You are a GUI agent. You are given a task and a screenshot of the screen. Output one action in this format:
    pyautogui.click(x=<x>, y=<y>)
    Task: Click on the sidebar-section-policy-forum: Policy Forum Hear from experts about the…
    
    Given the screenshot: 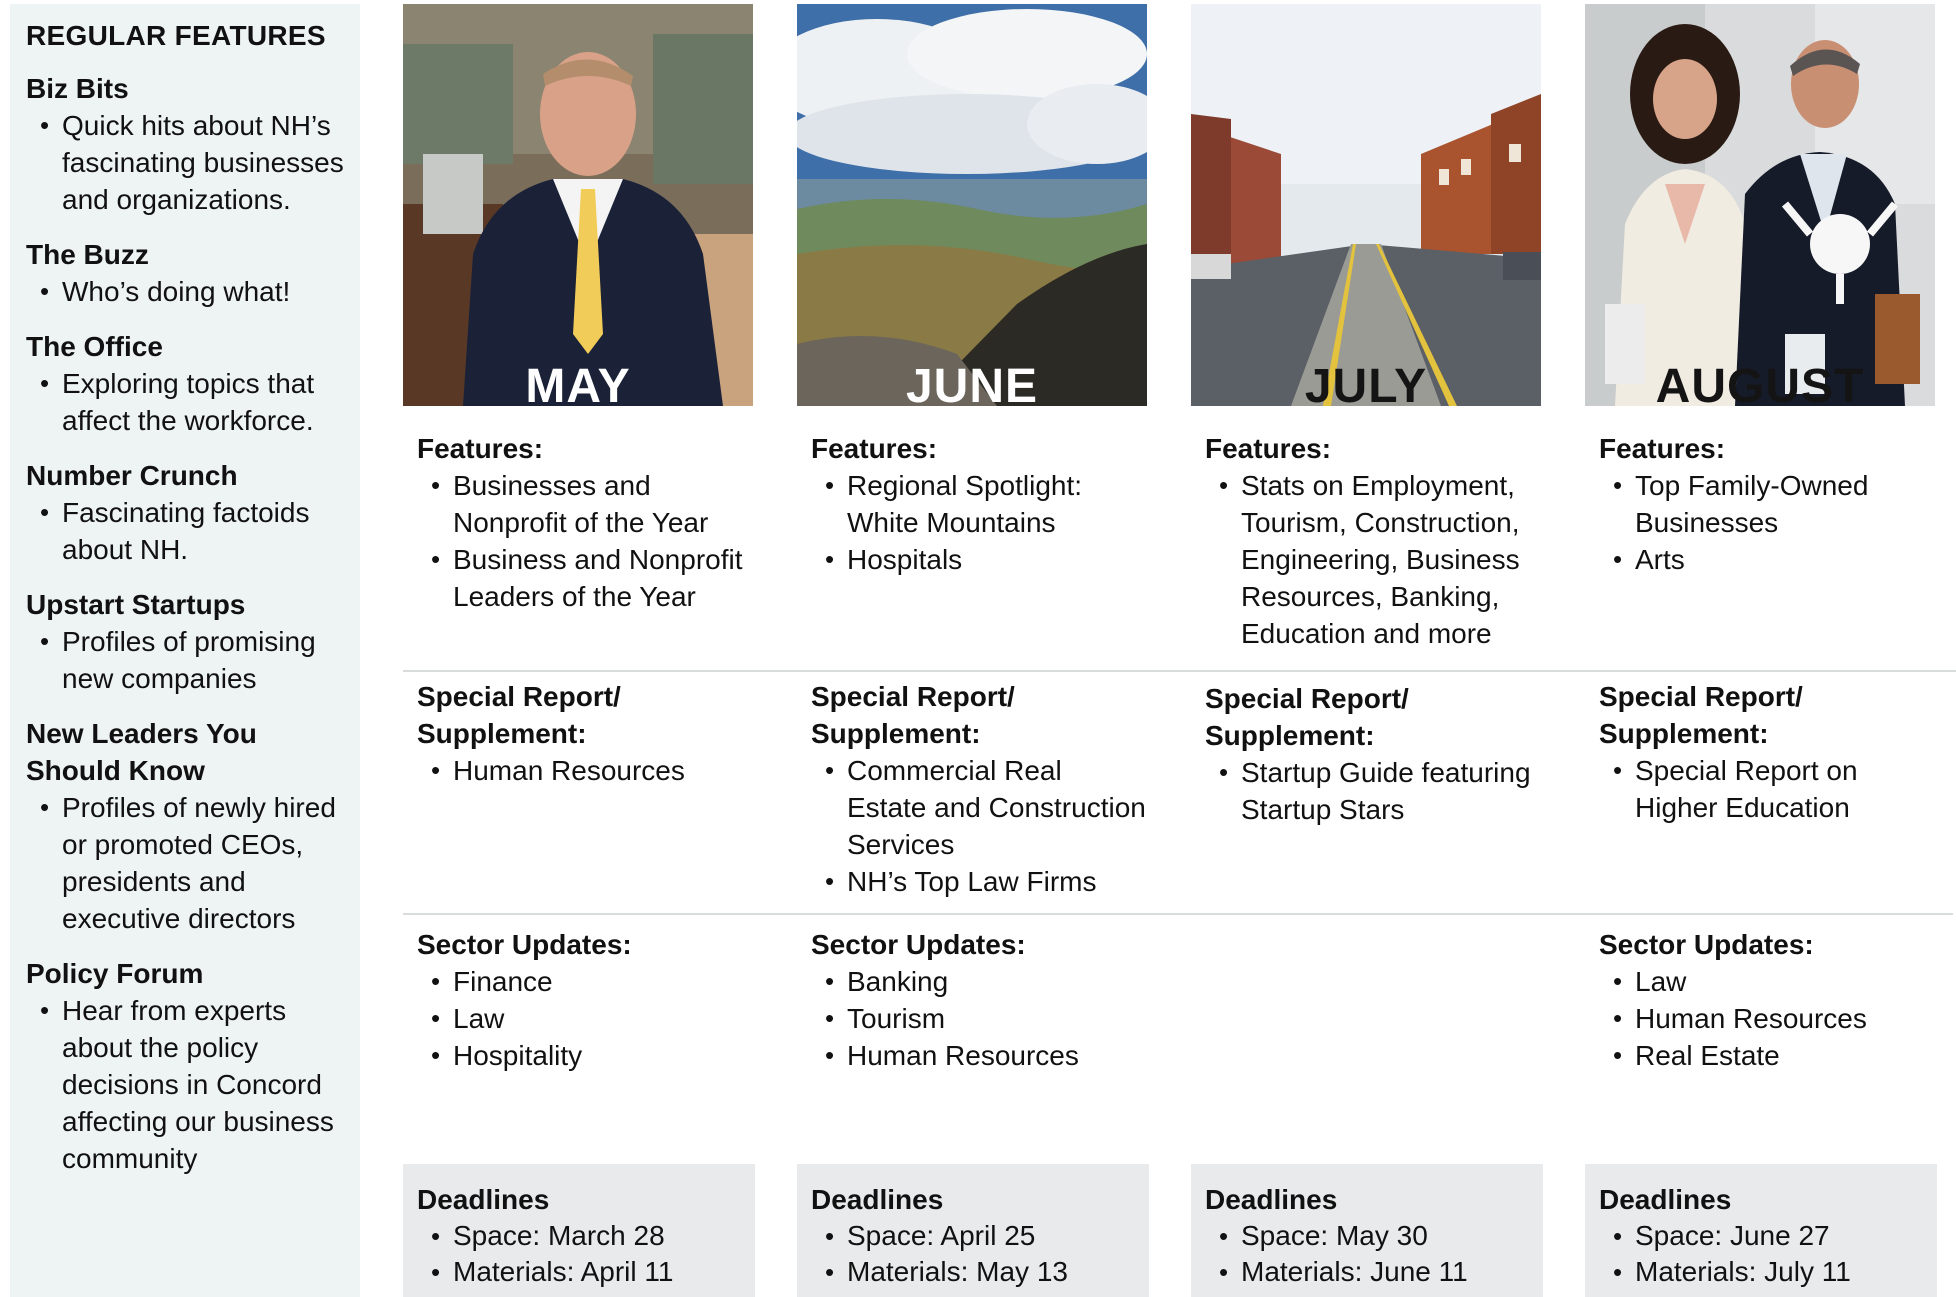 What is the action you would take?
    pyautogui.click(x=185, y=1066)
    